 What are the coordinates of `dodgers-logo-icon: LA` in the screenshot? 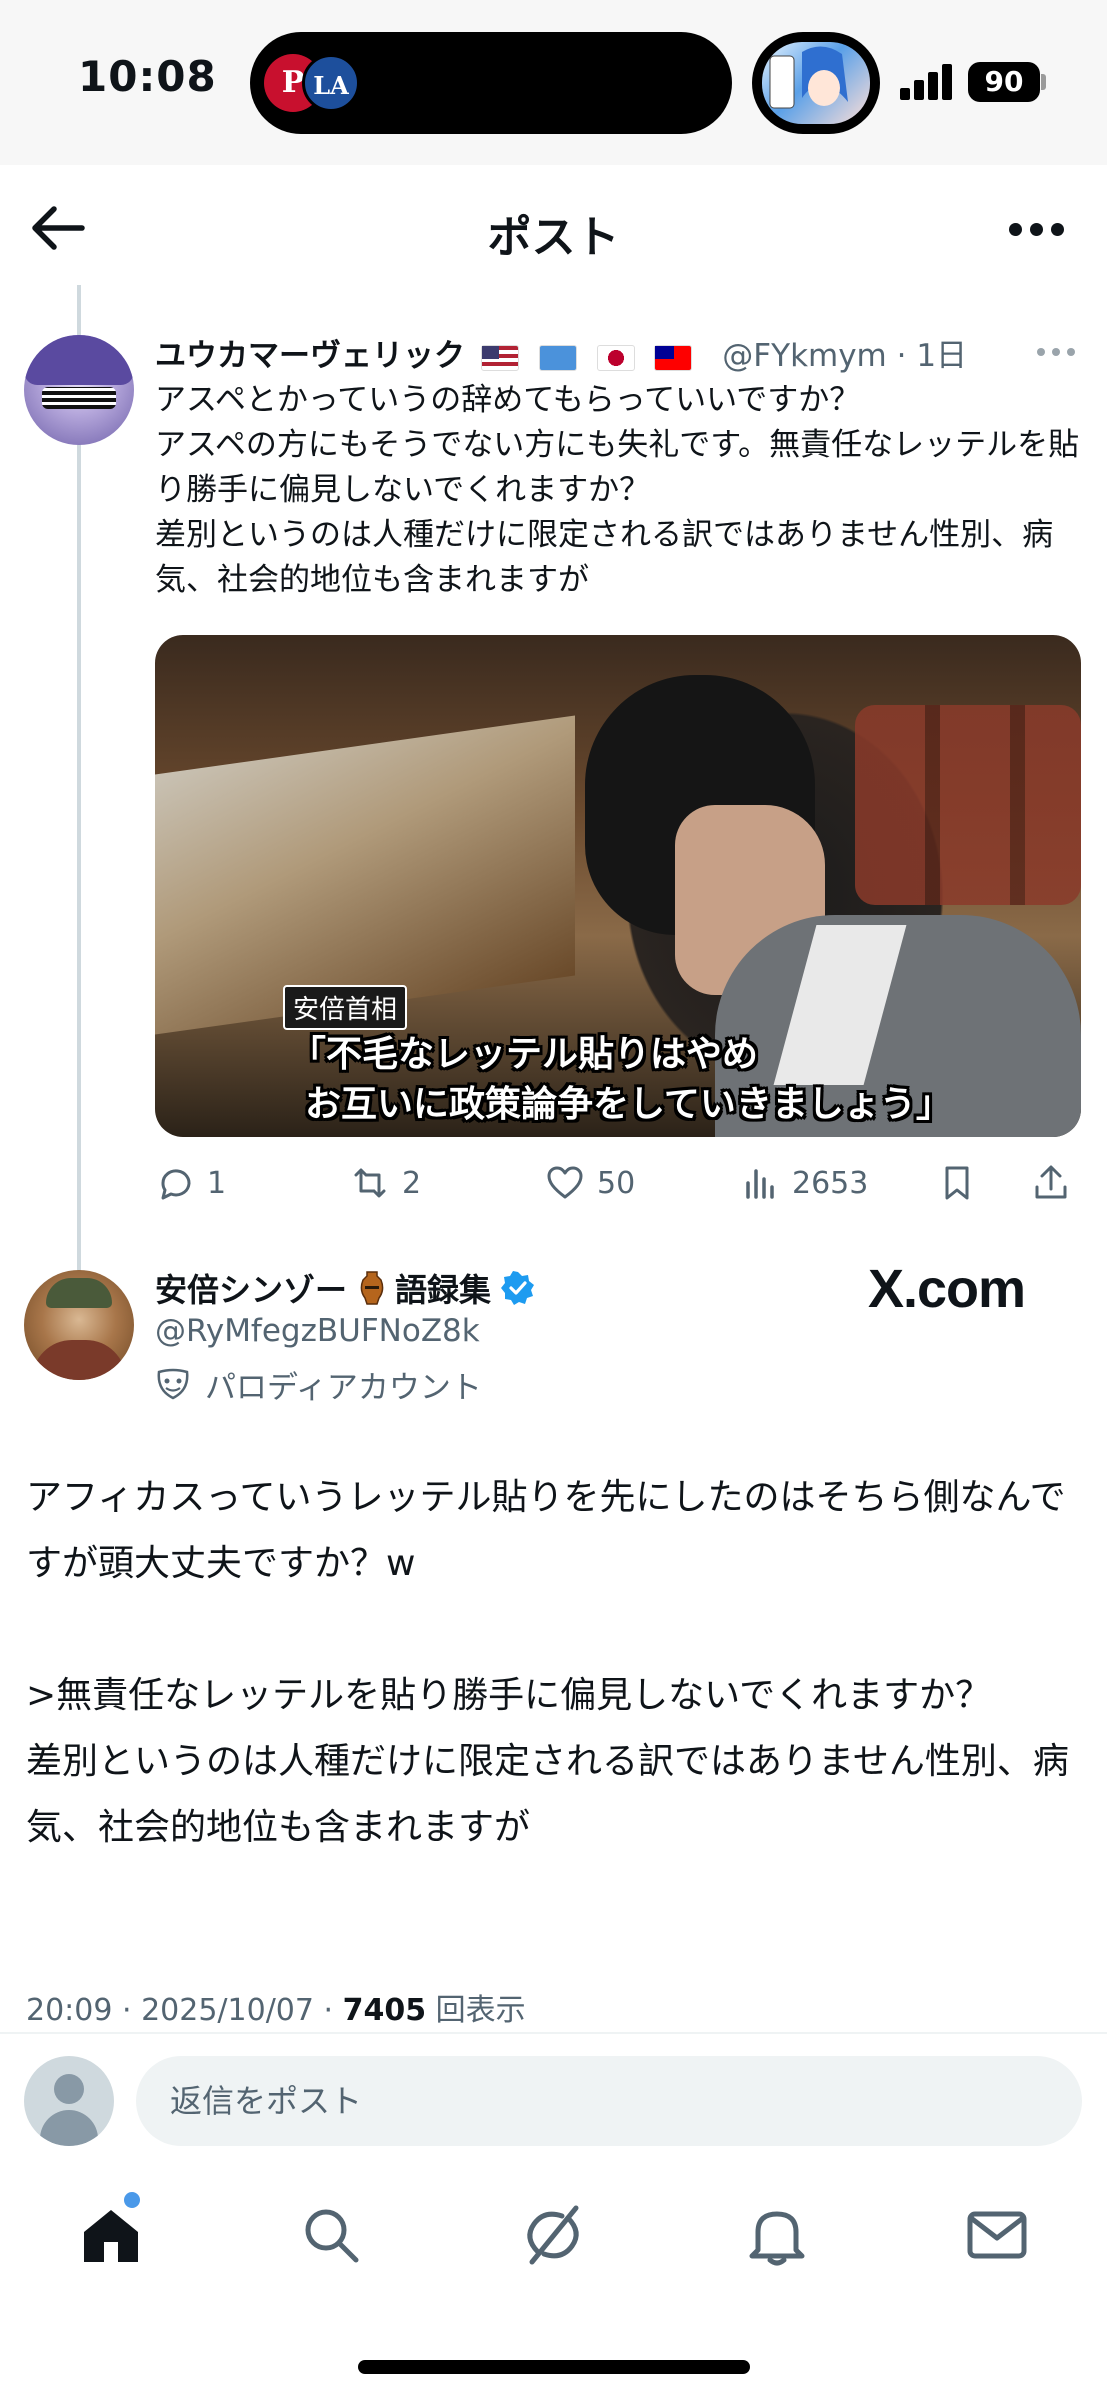 It's located at (331, 83).